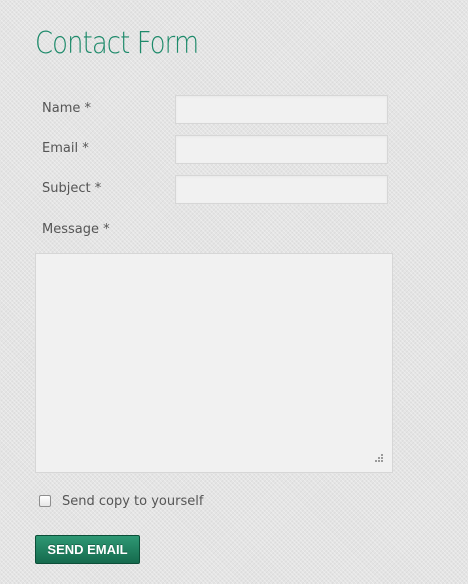  What do you see at coordinates (132, 501) in the screenshot?
I see `send-copy-label: Send copy to yourself` at bounding box center [132, 501].